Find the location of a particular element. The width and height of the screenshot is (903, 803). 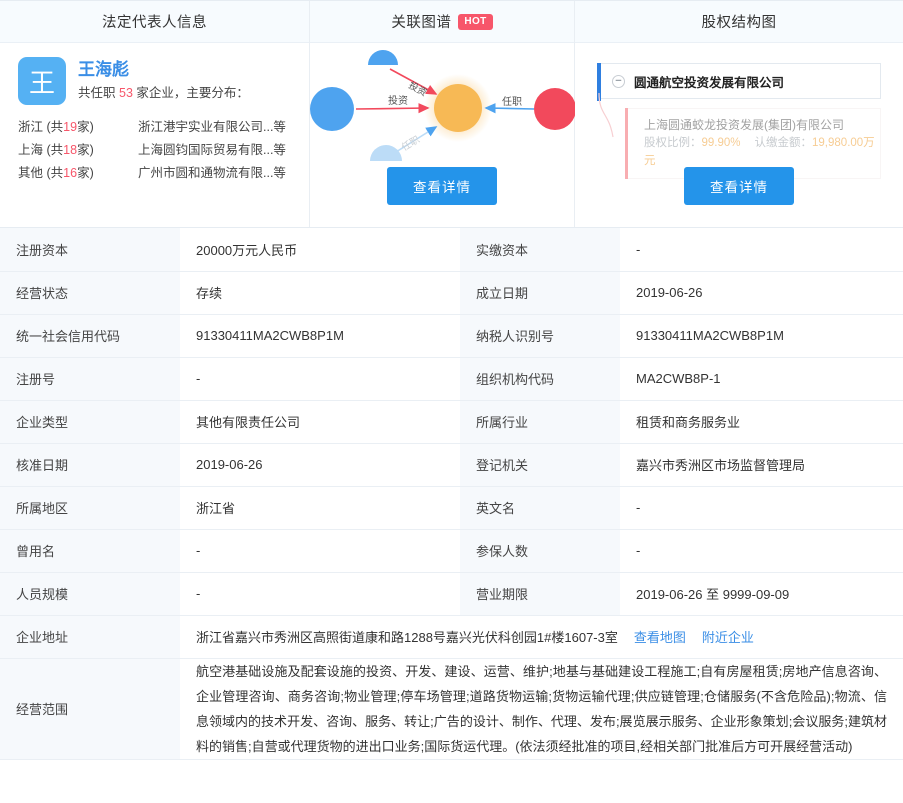

row-label: 企业类型 is located at coordinates (90, 422).